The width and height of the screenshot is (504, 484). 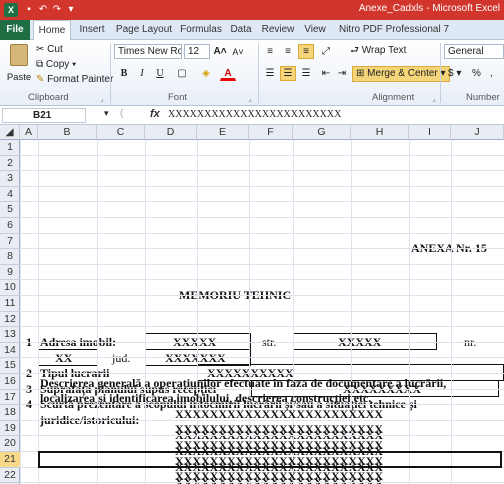 I want to click on tab-nitro-pdf: Nitro PDF Professional 7, so click(x=394, y=30).